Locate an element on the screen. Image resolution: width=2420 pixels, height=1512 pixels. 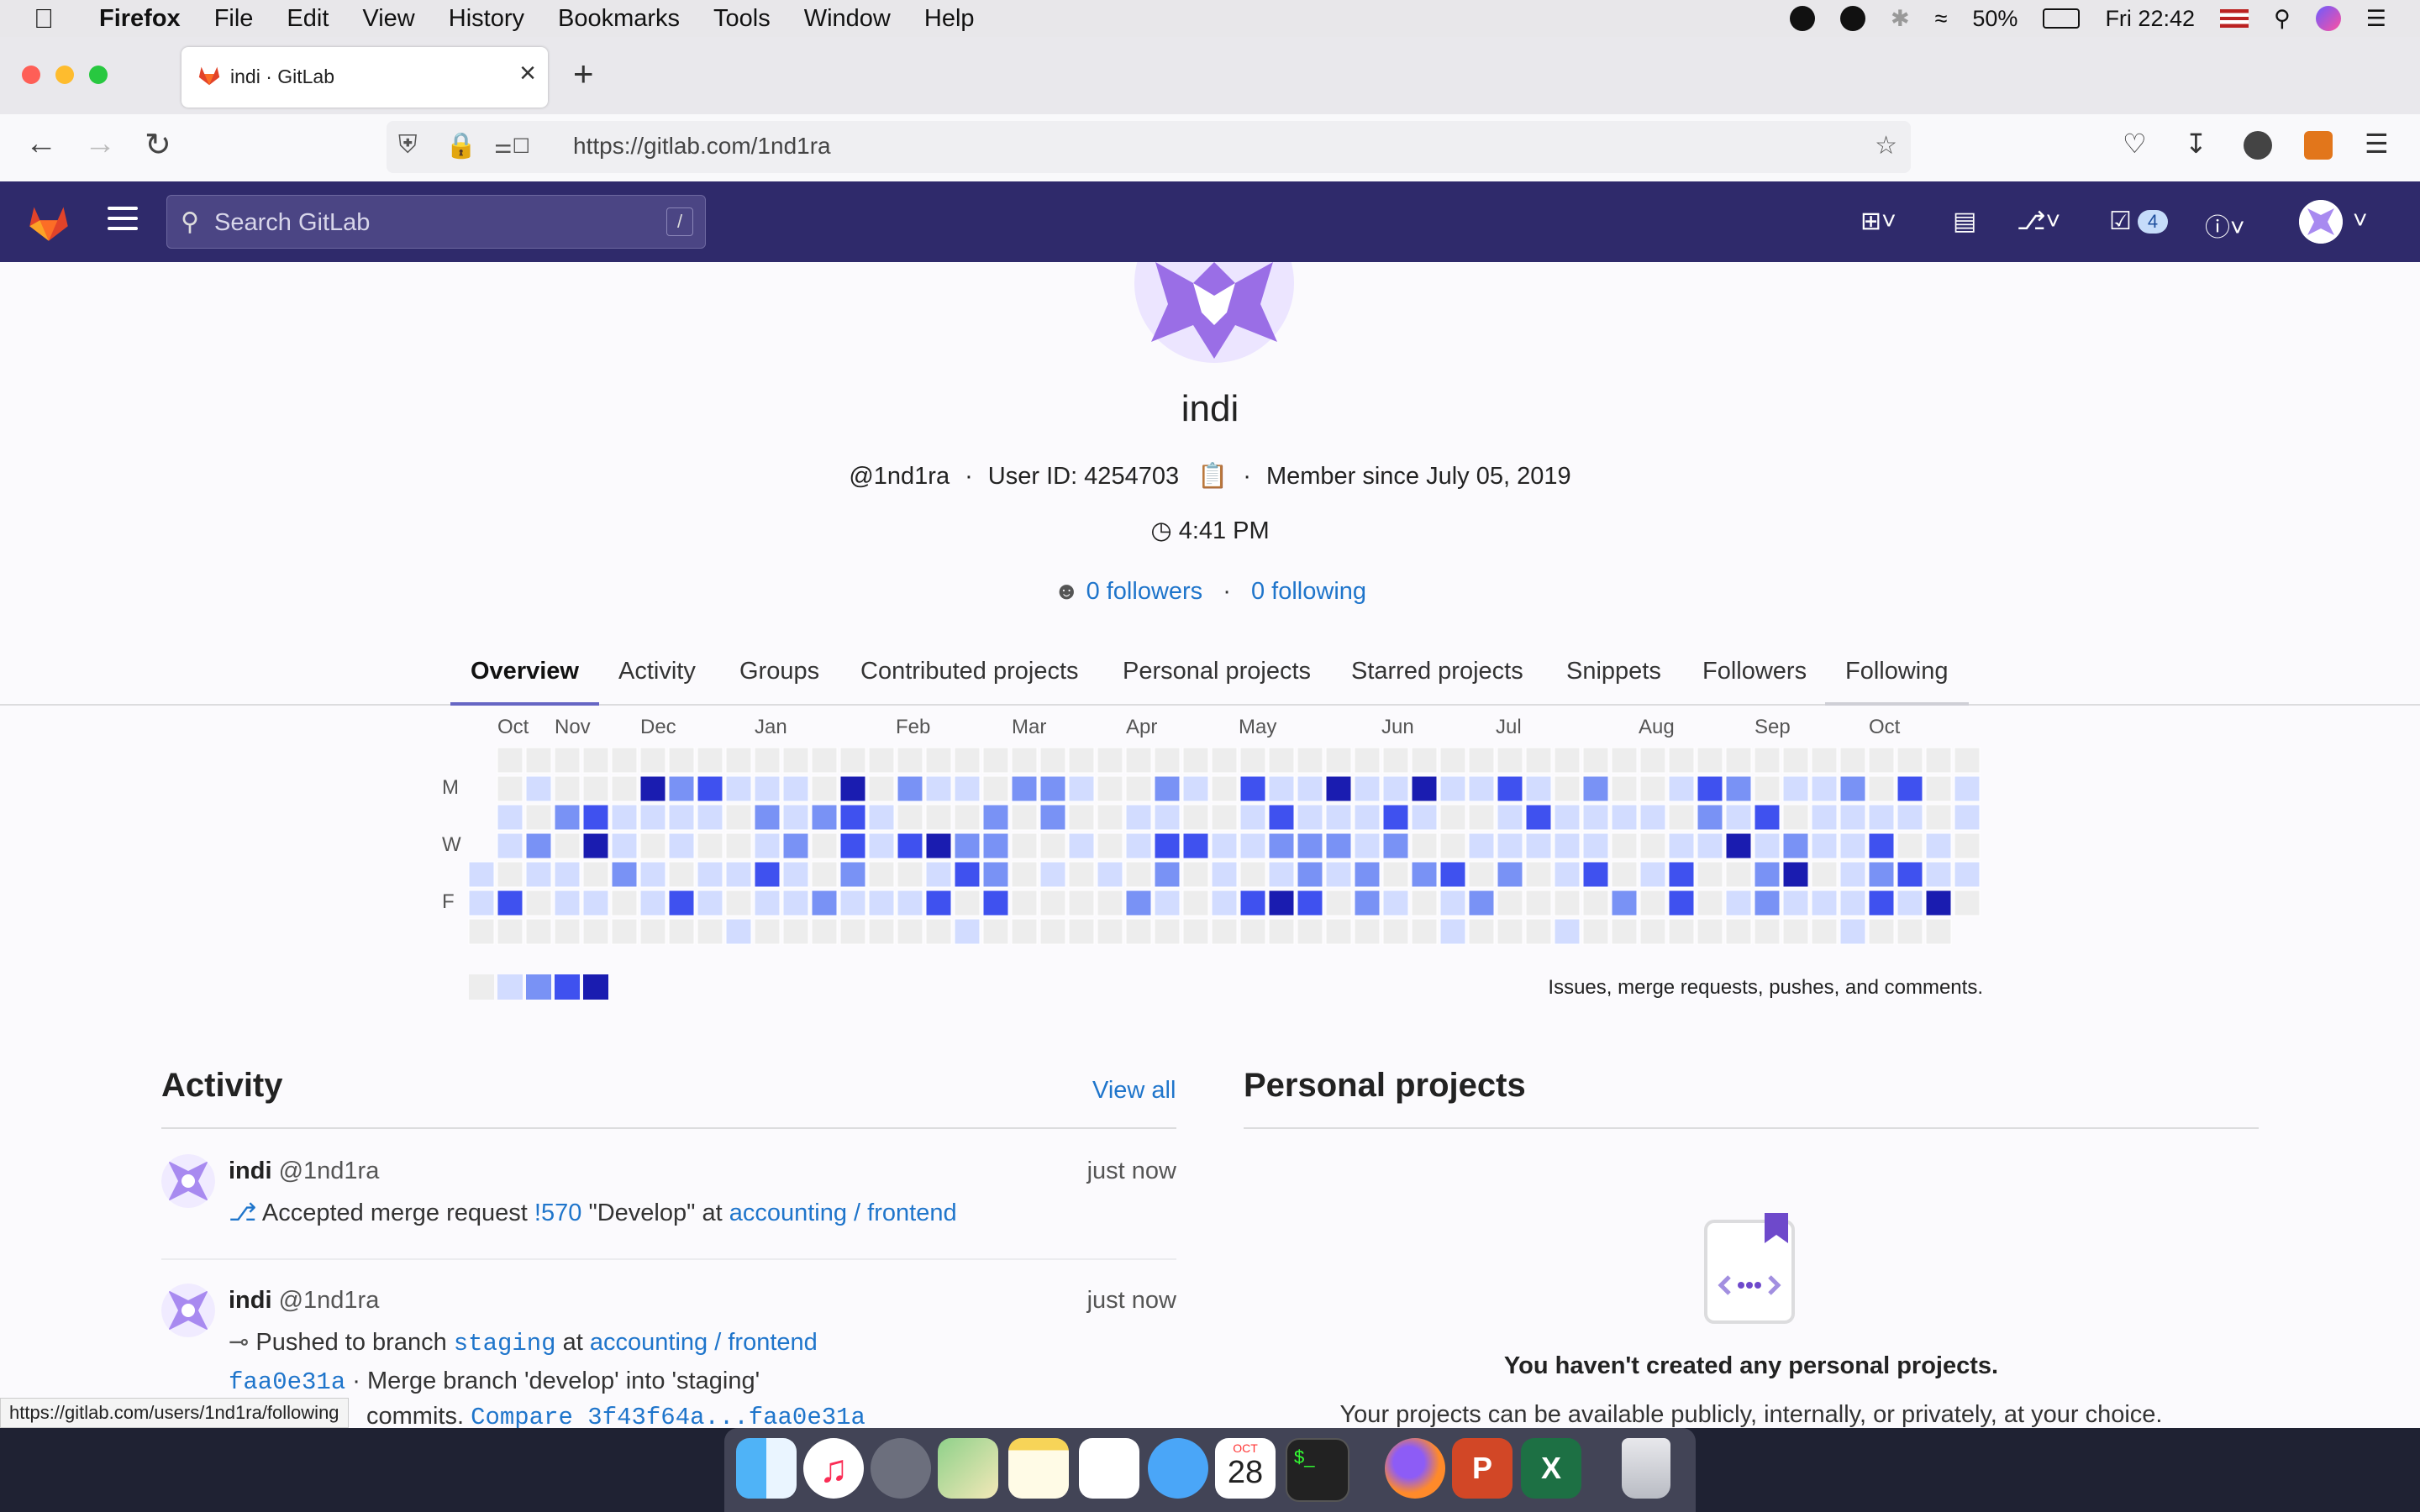
wifi-icon: ≈ is located at coordinates (1941, 19).